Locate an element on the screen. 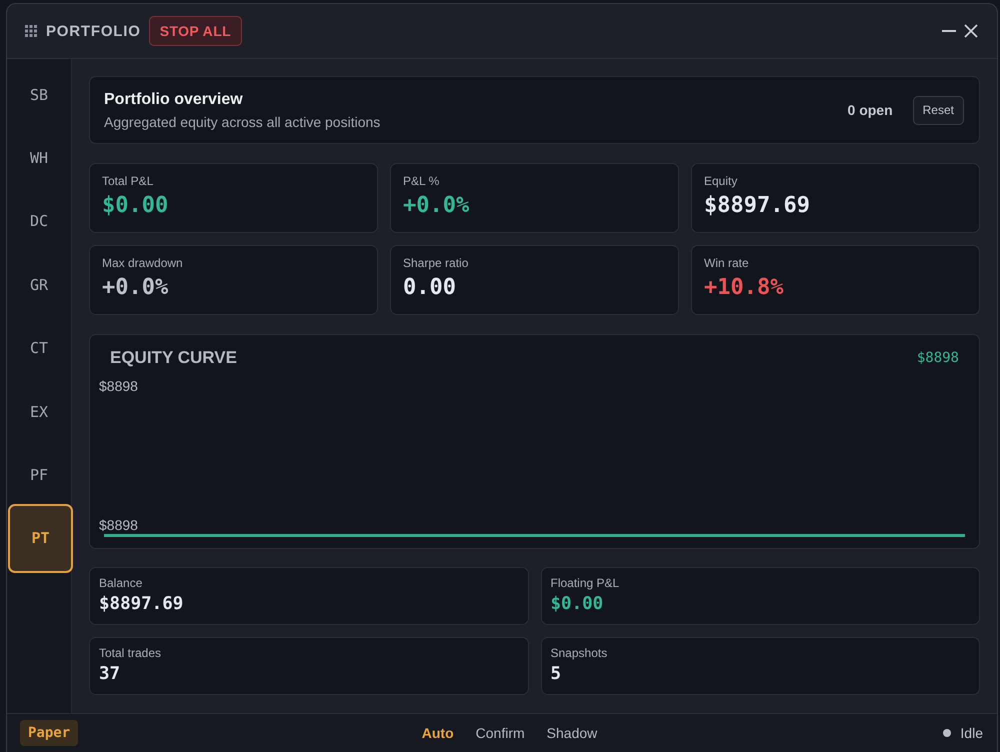 This screenshot has width=1000, height=752. chart-title: EQUITY CURVE is located at coordinates (173, 358).